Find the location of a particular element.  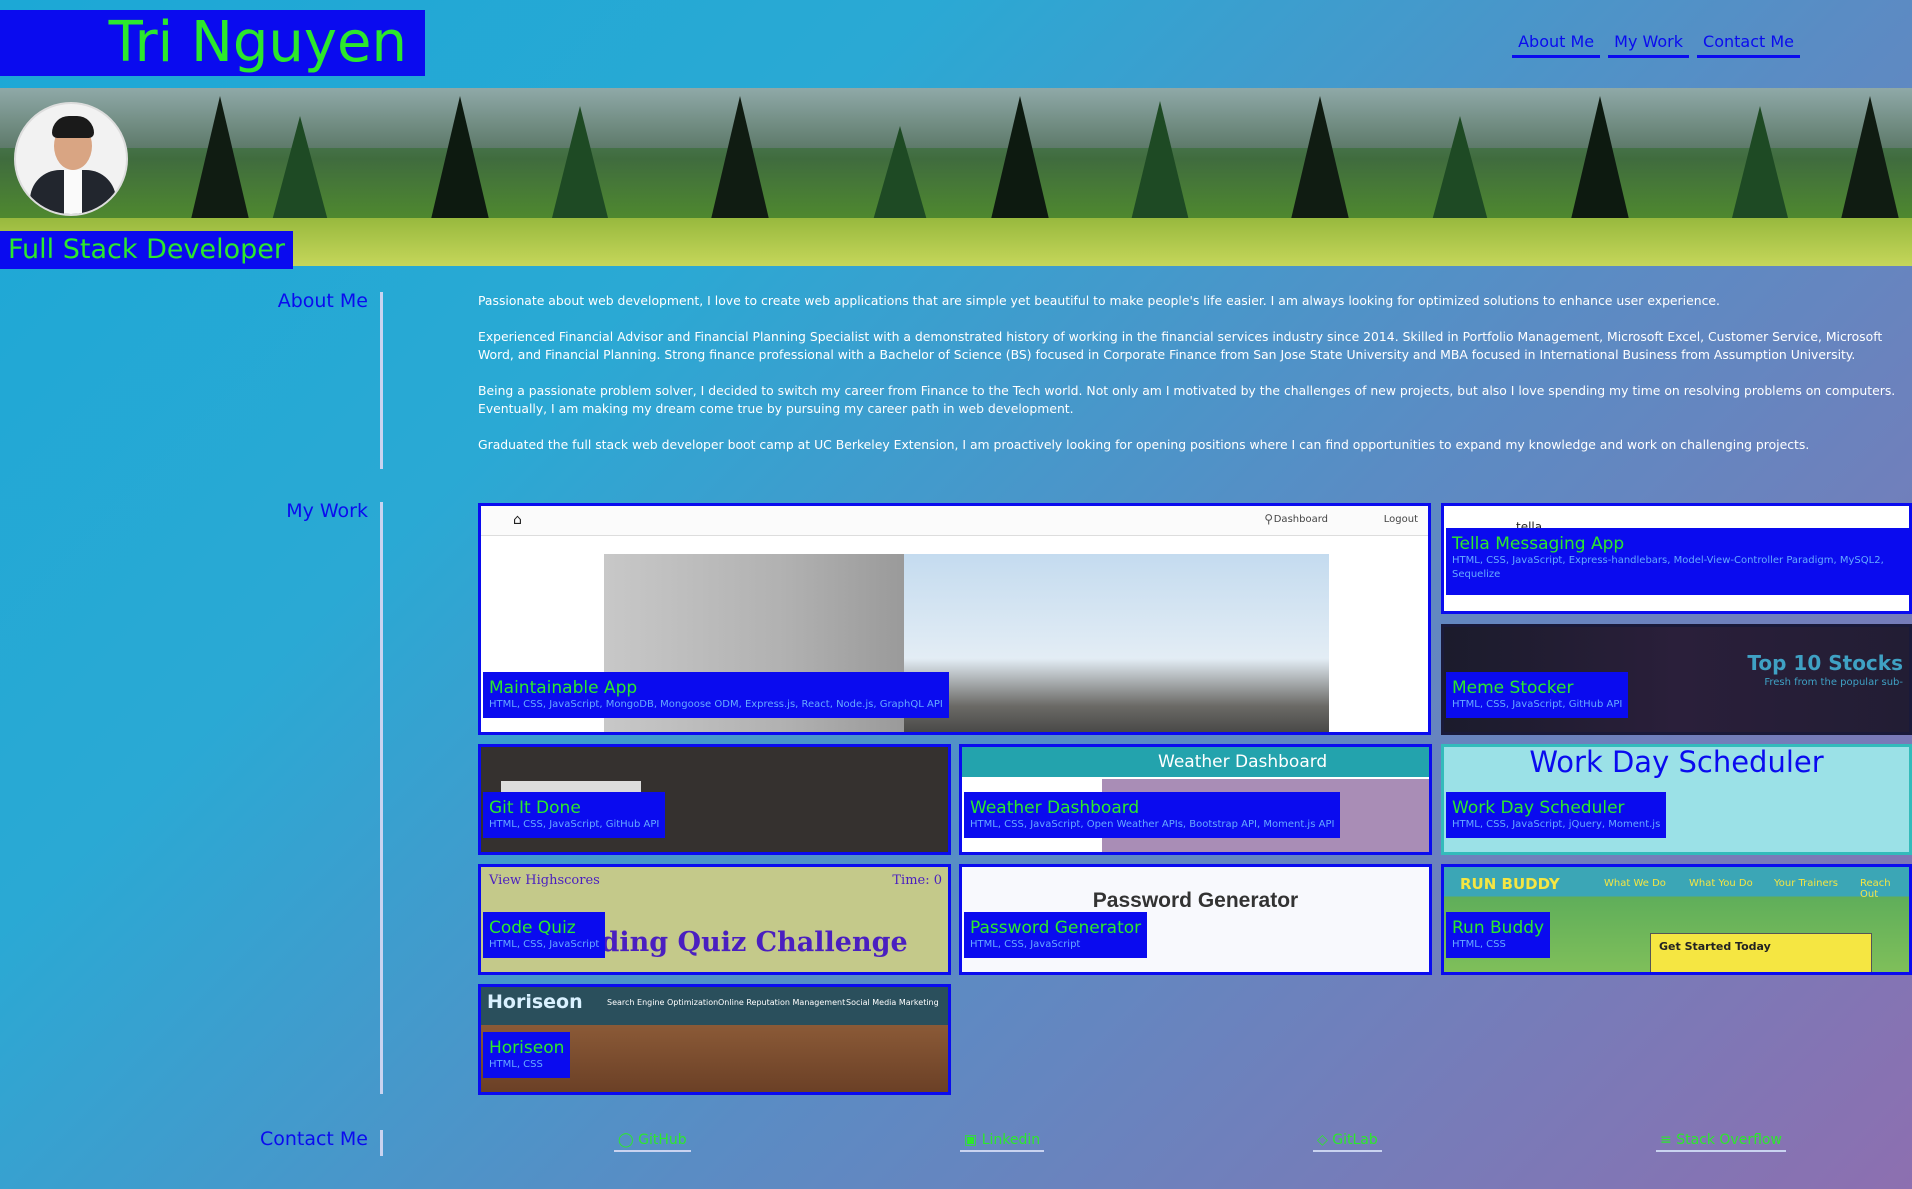

project-title: Work Day Scheduler is located at coordinates (1556, 808).